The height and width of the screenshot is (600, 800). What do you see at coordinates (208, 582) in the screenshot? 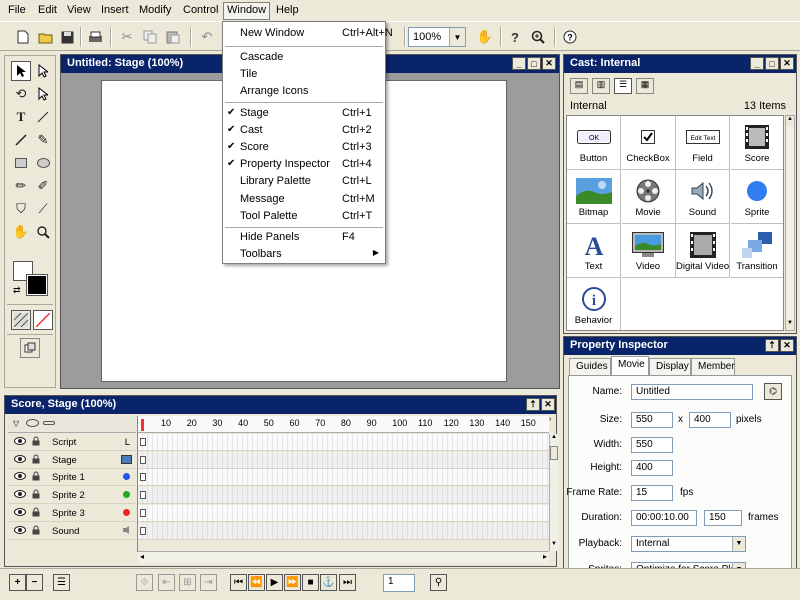
I see `next-key-icon: ⇥` at bounding box center [208, 582].